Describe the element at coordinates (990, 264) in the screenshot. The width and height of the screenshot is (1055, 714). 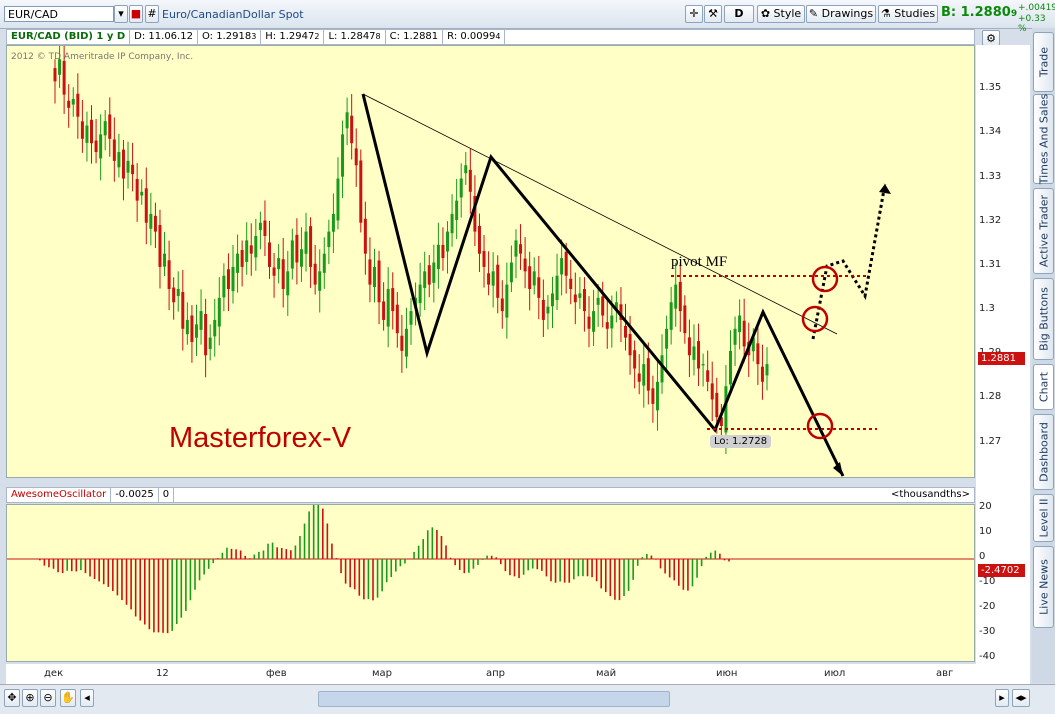
I see `price-axis-tick: 1.31` at that location.